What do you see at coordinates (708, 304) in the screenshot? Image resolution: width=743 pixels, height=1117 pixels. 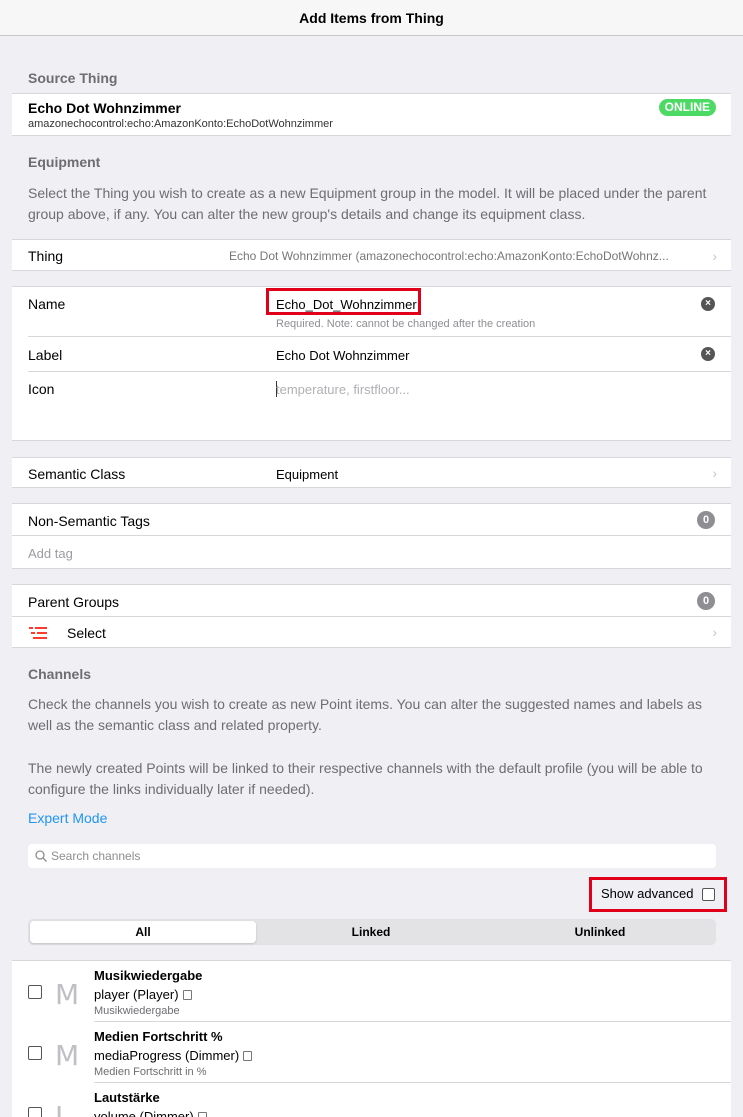 I see `clear-name-icon: ×` at bounding box center [708, 304].